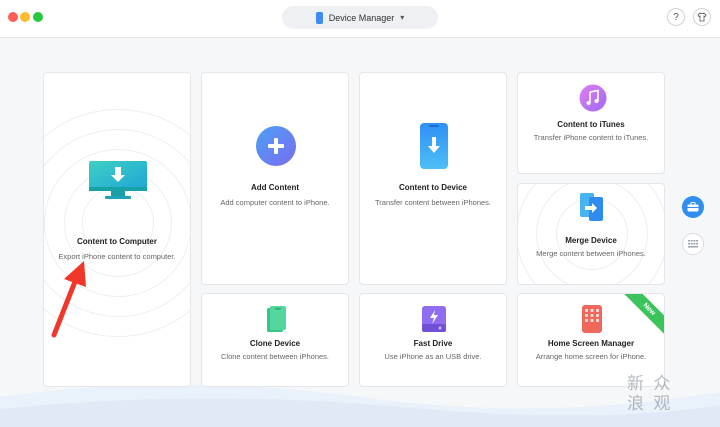 Image resolution: width=720 pixels, height=427 pixels. I want to click on title-bar: Device Manager ▾ ?, so click(360, 19).